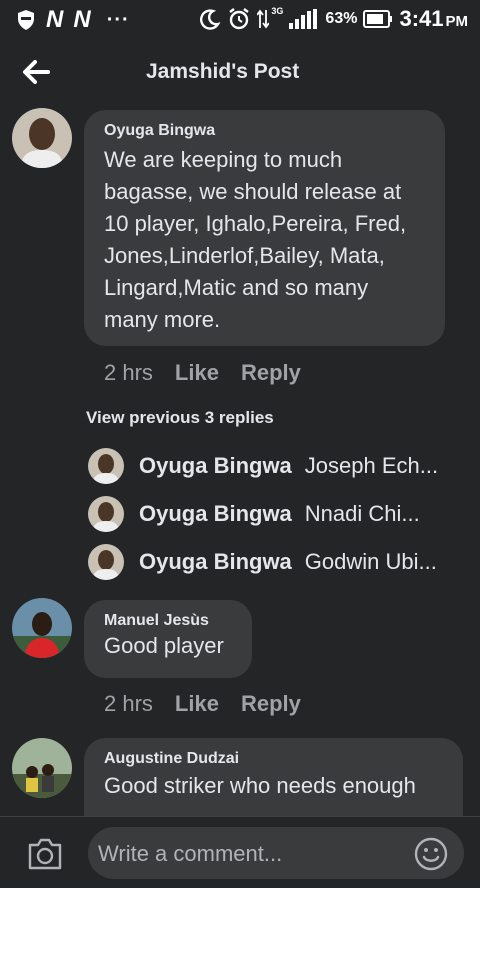 This screenshot has width=480, height=960. What do you see at coordinates (223, 71) in the screenshot?
I see `page-title: Jamshid's Post` at bounding box center [223, 71].